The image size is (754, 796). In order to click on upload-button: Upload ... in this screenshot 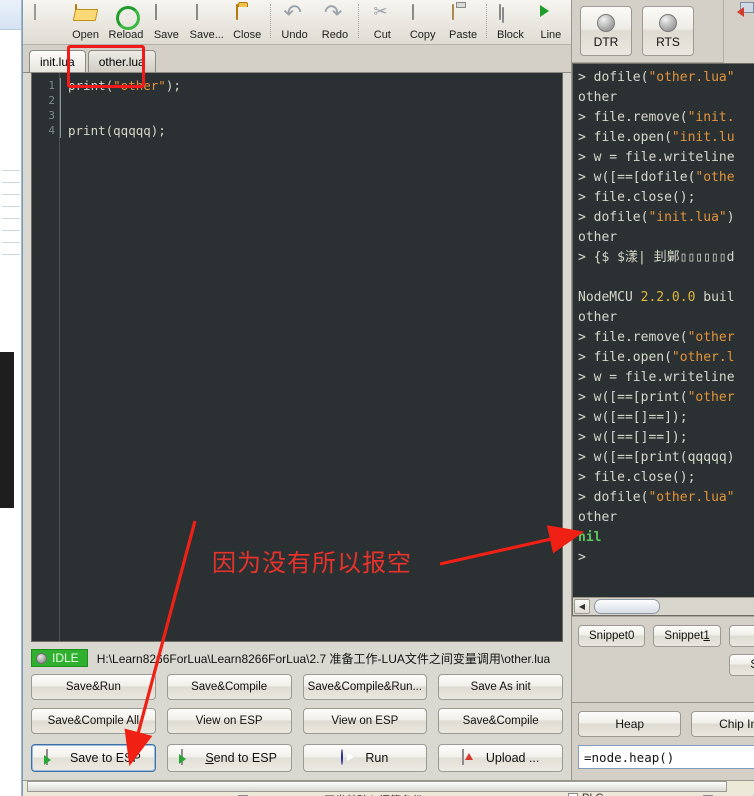, I will do `click(500, 758)`.